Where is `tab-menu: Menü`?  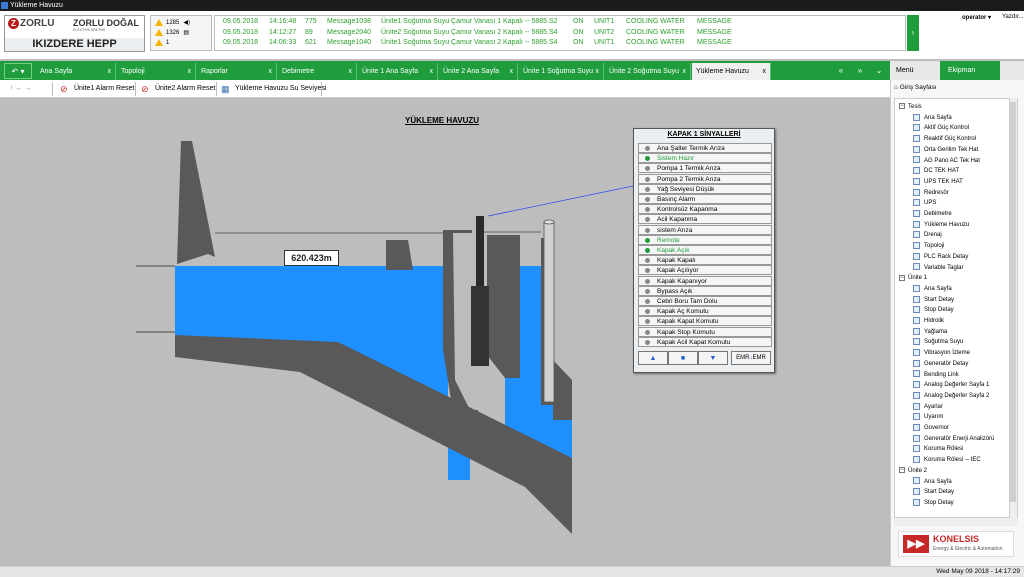 tab-menu: Menü is located at coordinates (915, 70).